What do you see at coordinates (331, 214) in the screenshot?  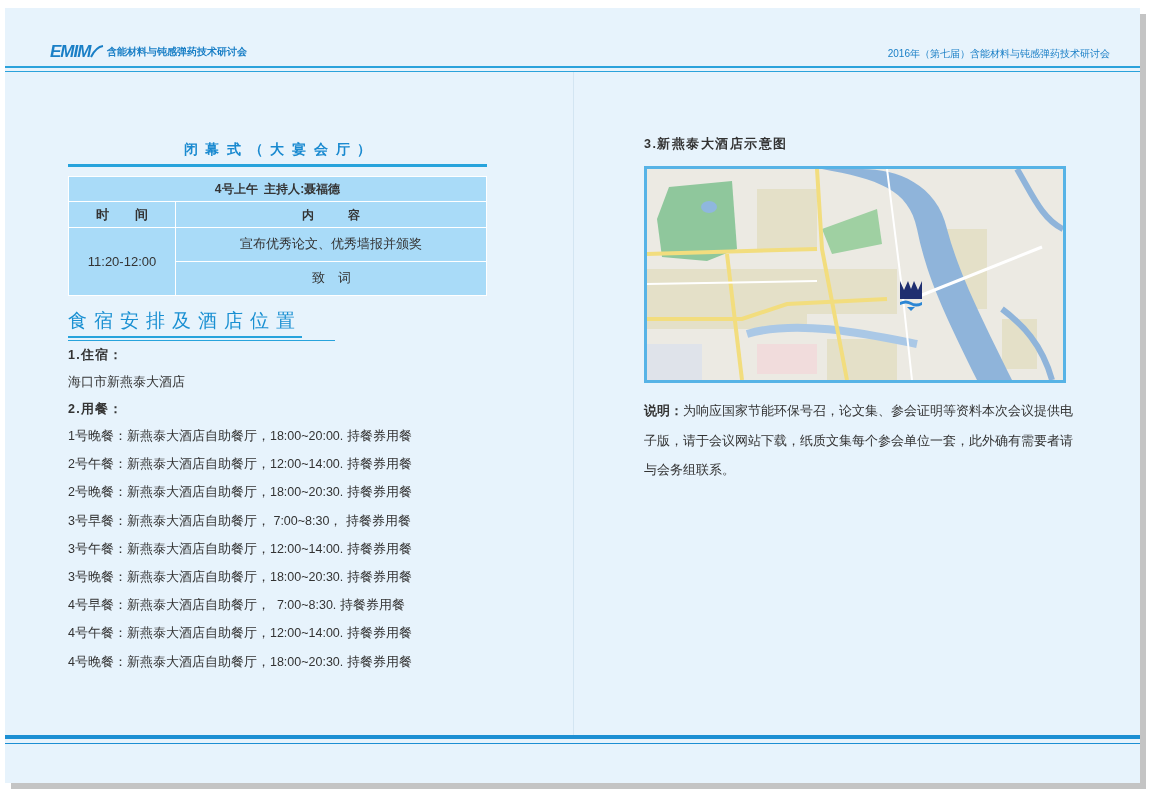 I see `column-header: 内容` at bounding box center [331, 214].